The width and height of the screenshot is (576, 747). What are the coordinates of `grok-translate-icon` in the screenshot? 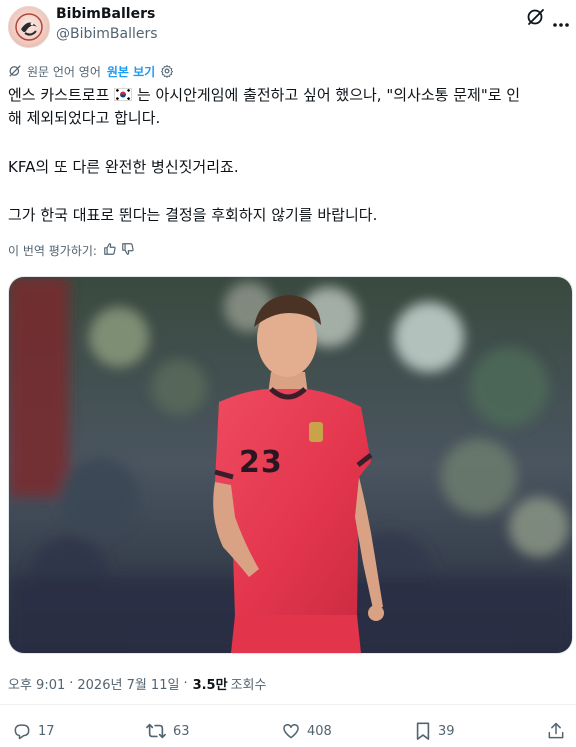 It's located at (15, 71).